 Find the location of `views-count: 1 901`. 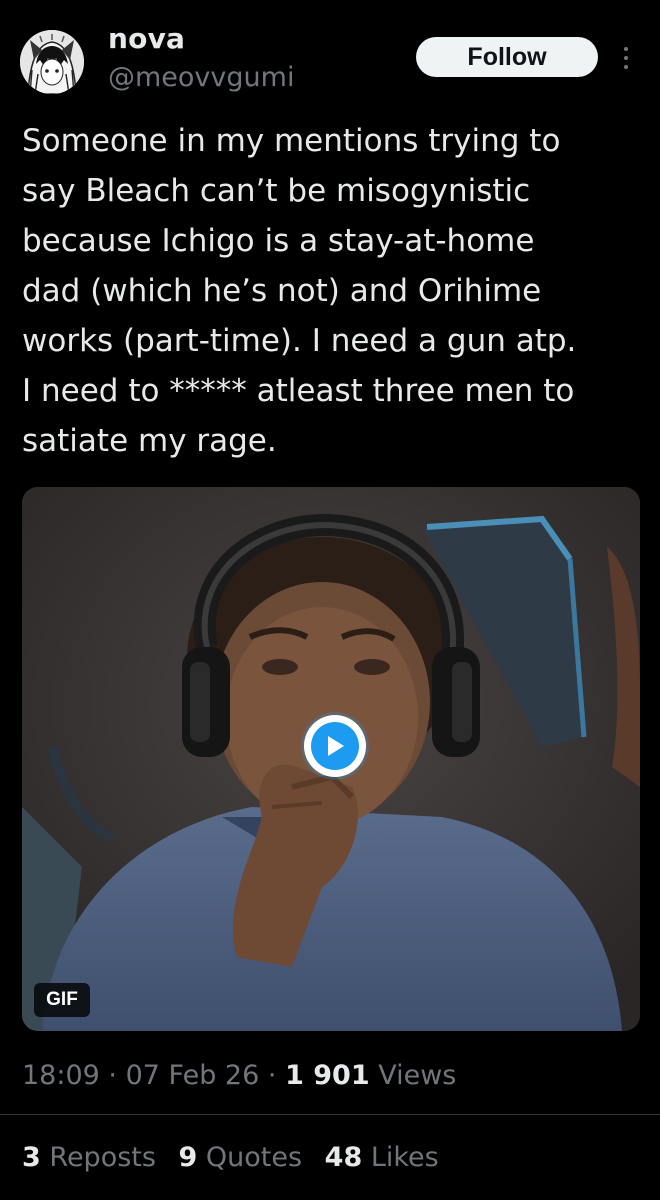

views-count: 1 901 is located at coordinates (327, 1075).